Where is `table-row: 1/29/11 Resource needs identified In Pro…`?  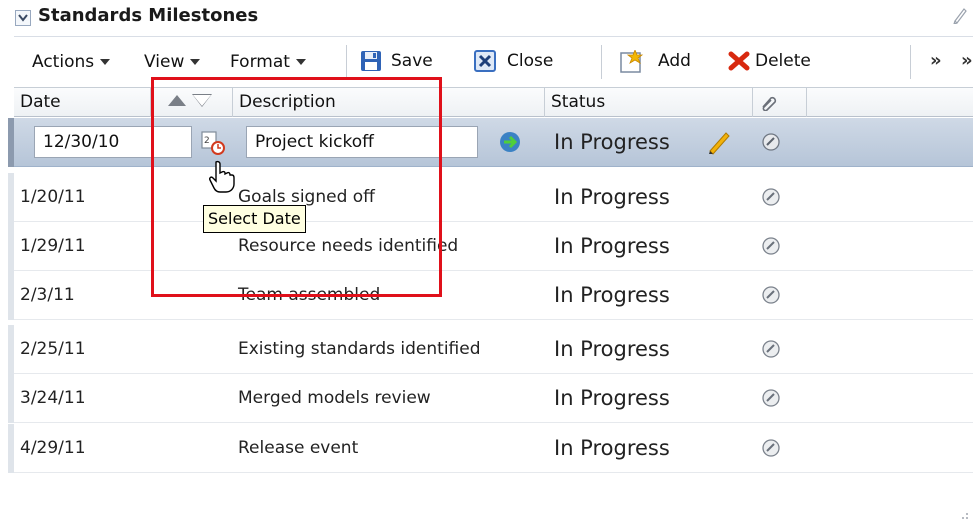
table-row: 1/29/11 Resource needs identified In Pro… is located at coordinates (493, 246).